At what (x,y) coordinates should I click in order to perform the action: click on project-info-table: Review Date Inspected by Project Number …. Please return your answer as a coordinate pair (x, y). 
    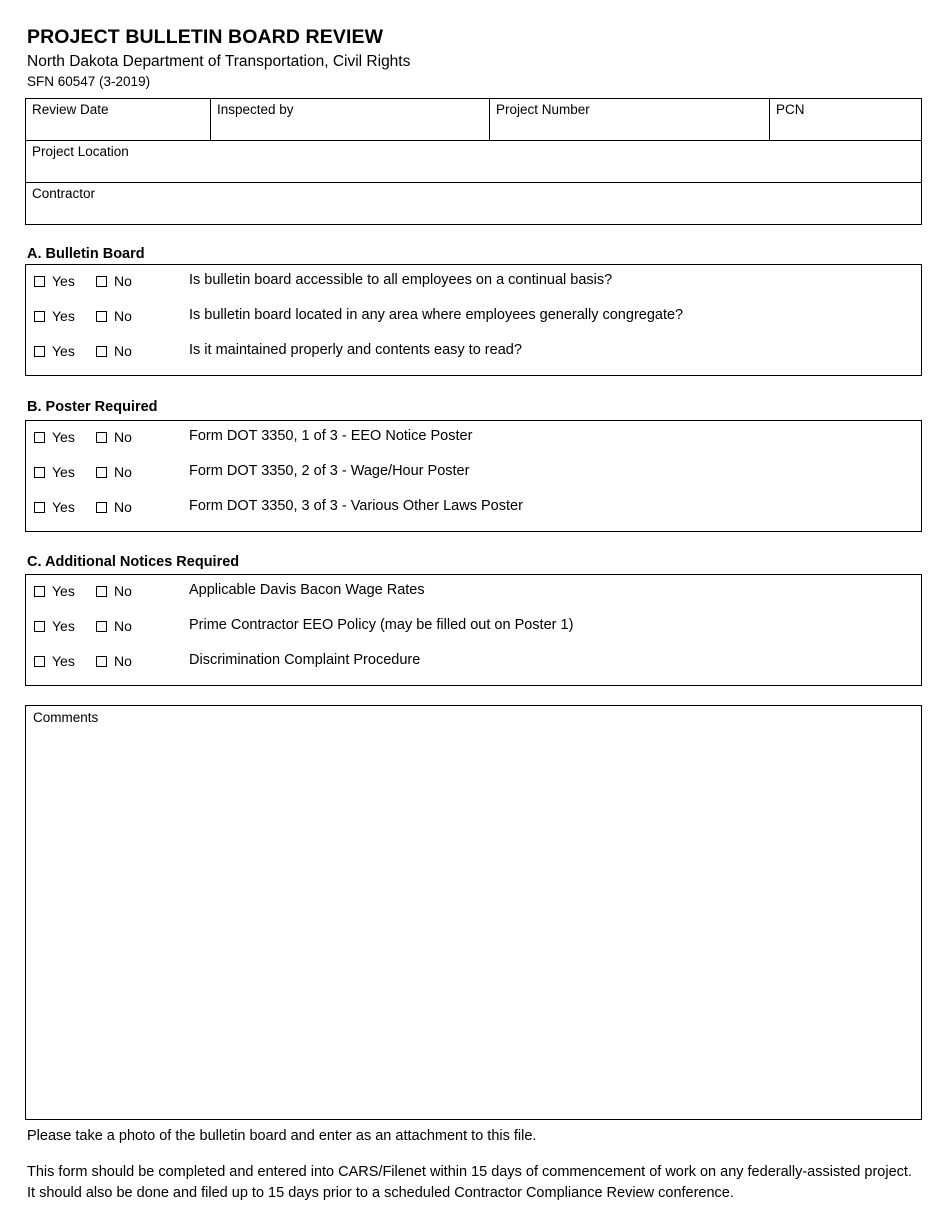
    Looking at the image, I should click on (473, 161).